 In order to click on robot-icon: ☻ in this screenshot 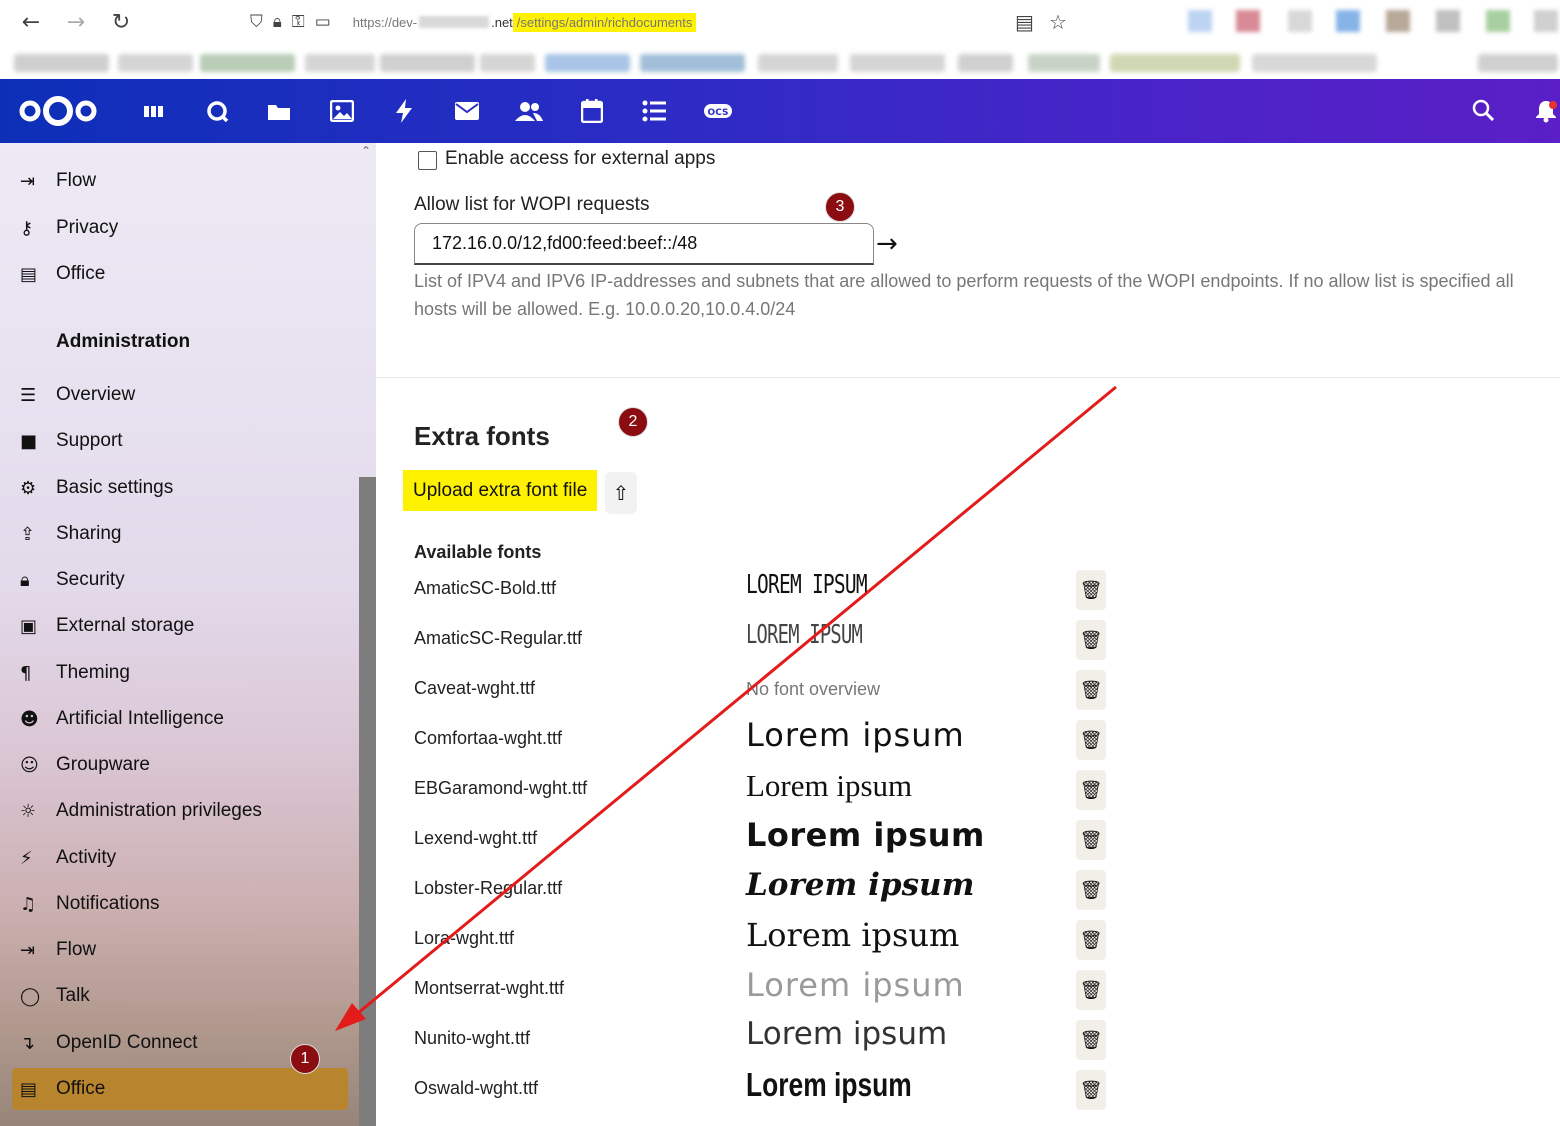, I will do `click(29, 719)`.